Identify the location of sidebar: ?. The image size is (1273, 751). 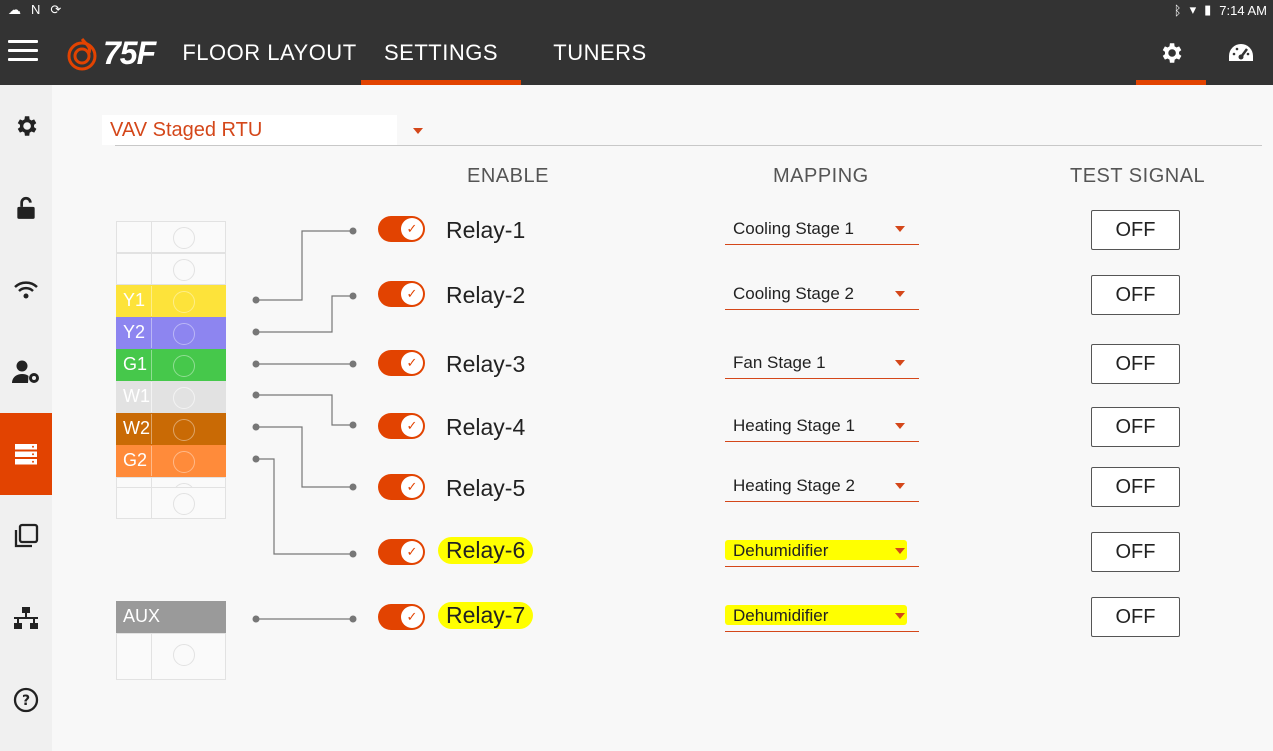
(26, 418).